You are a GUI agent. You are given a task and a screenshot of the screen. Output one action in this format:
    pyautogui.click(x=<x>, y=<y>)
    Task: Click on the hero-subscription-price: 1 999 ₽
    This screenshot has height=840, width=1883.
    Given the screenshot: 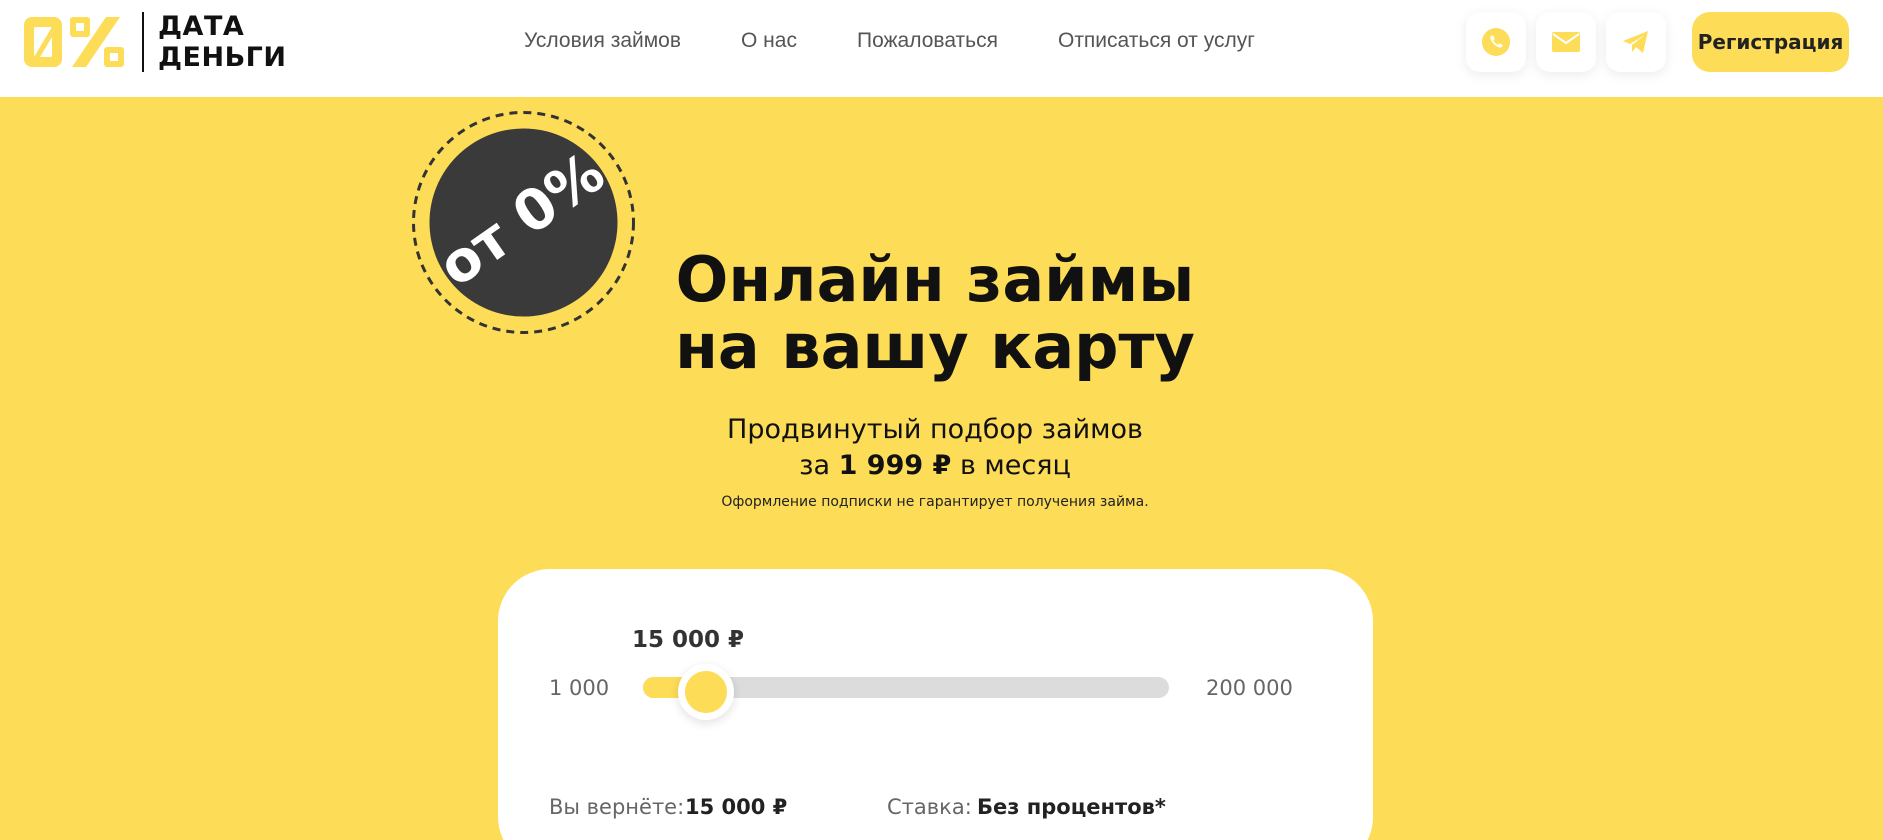 What is the action you would take?
    pyautogui.click(x=895, y=465)
    